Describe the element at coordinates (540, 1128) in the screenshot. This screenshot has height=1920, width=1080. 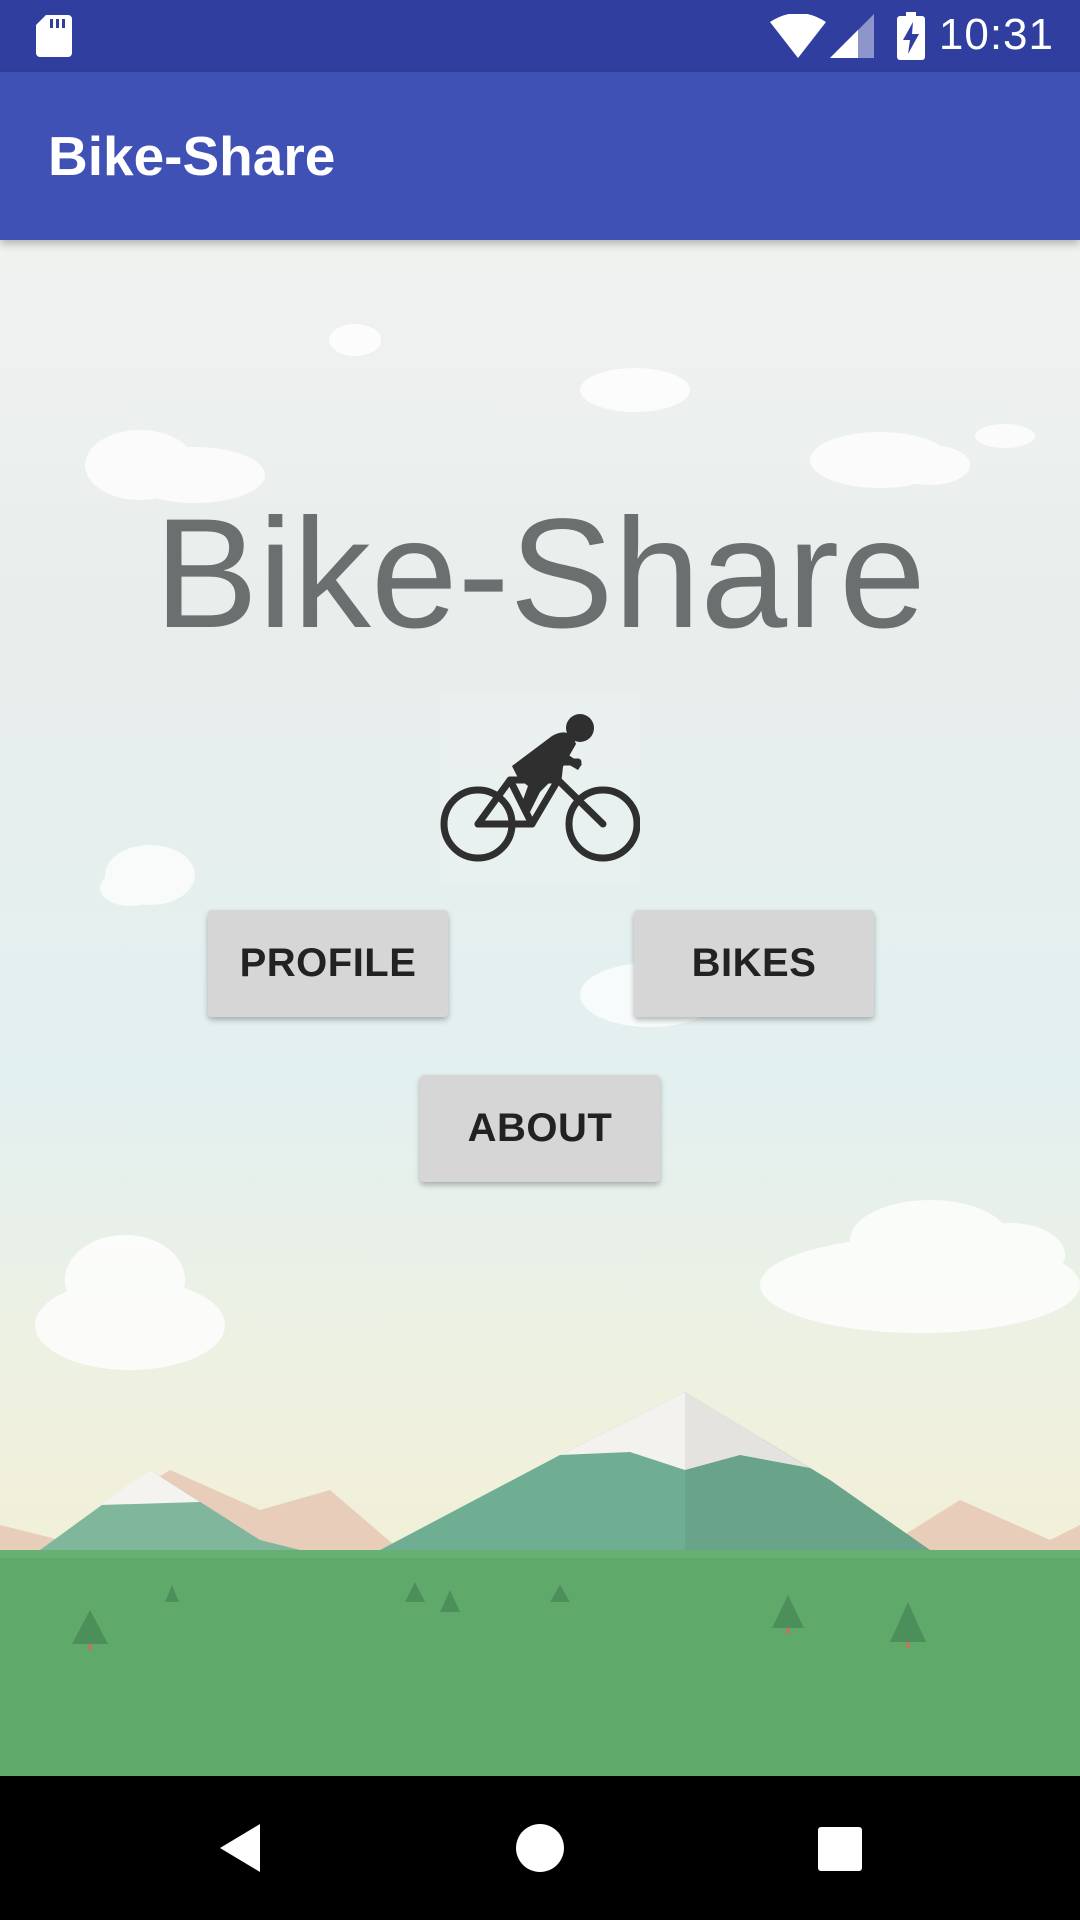
I see `about-button: ABOUT` at that location.